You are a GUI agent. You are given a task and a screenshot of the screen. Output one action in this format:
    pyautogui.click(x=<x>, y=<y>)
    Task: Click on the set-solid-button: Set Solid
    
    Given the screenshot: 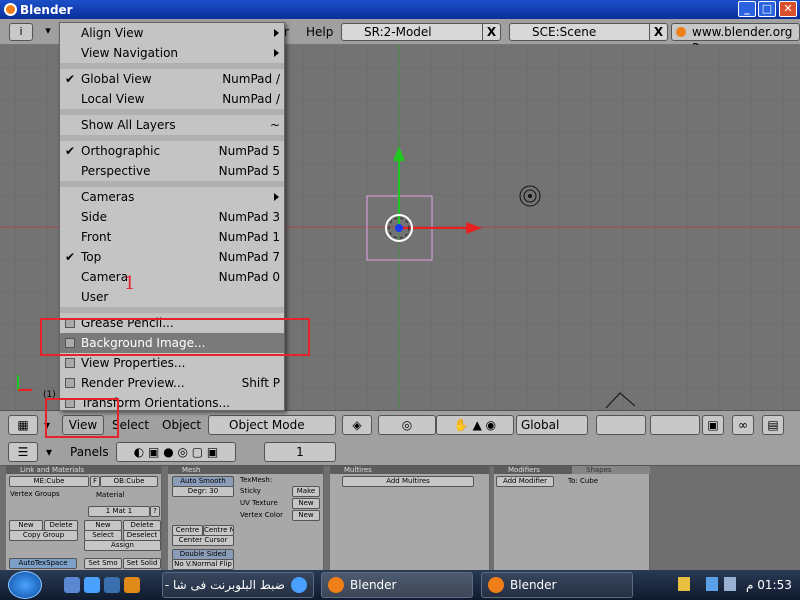 What is the action you would take?
    pyautogui.click(x=142, y=563)
    